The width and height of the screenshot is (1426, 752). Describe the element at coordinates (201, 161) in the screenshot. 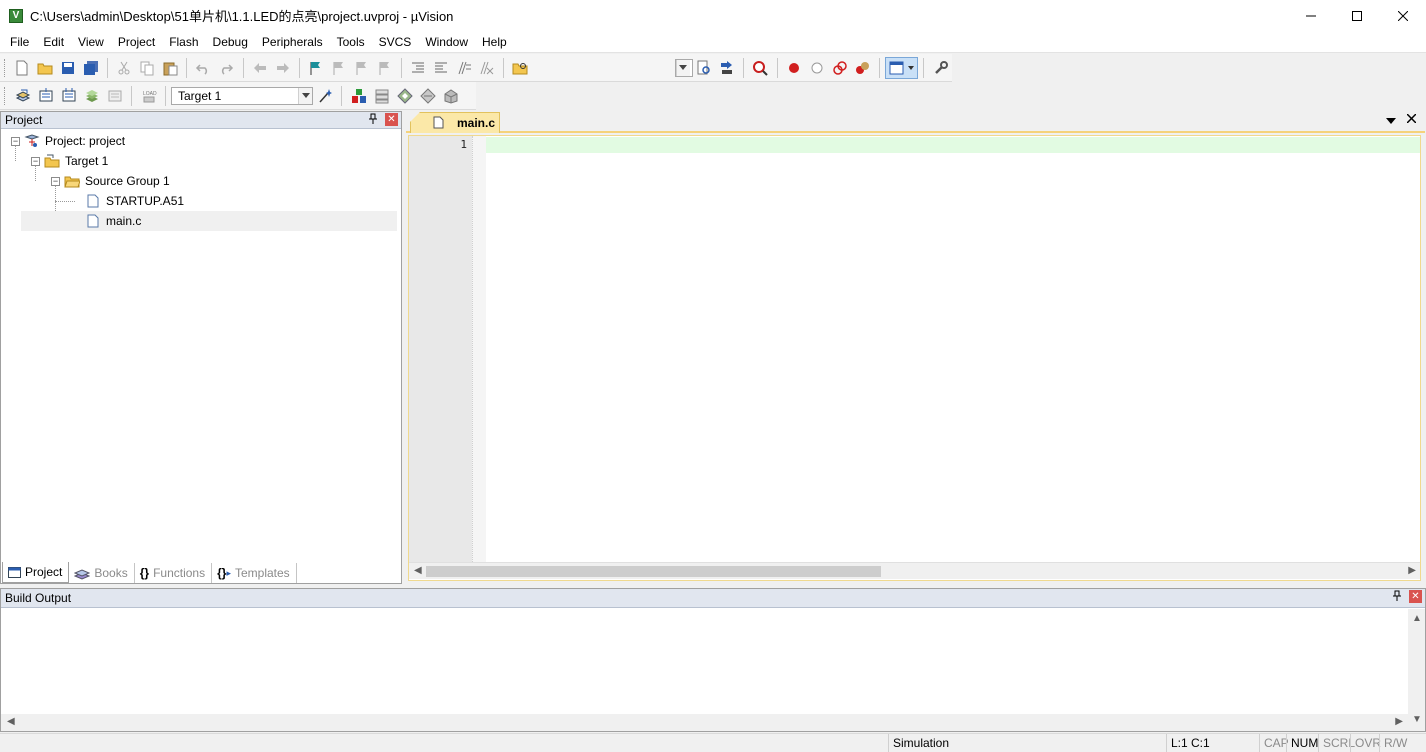

I see `tree-node-target: − Target 1` at that location.